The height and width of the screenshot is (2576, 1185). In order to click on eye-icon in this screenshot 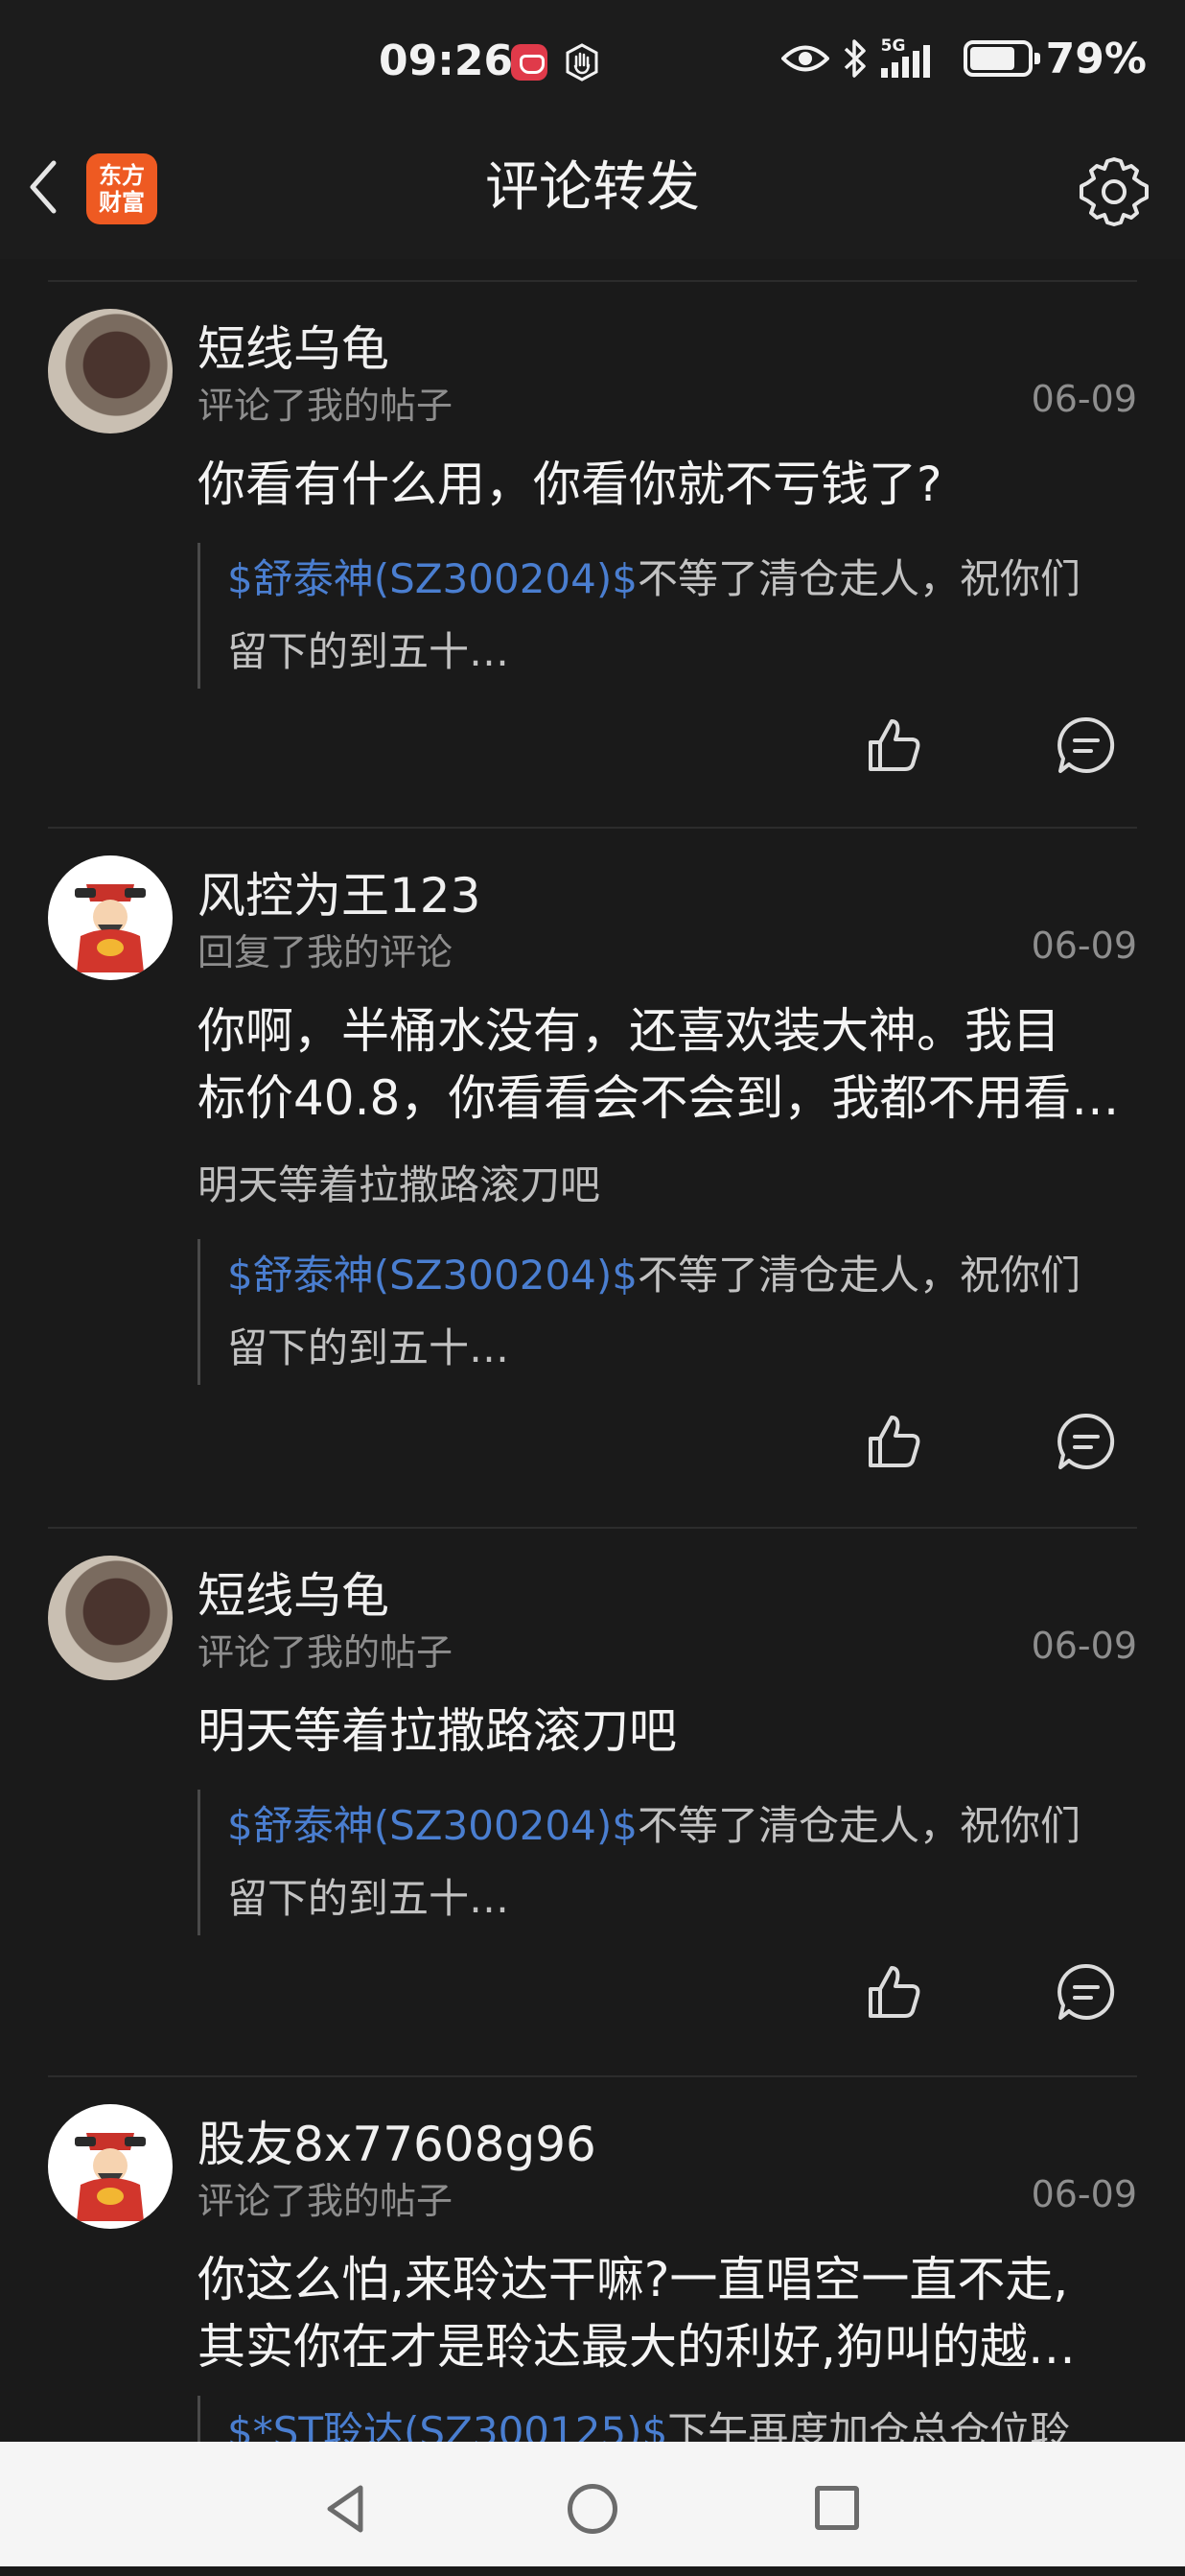, I will do `click(804, 58)`.